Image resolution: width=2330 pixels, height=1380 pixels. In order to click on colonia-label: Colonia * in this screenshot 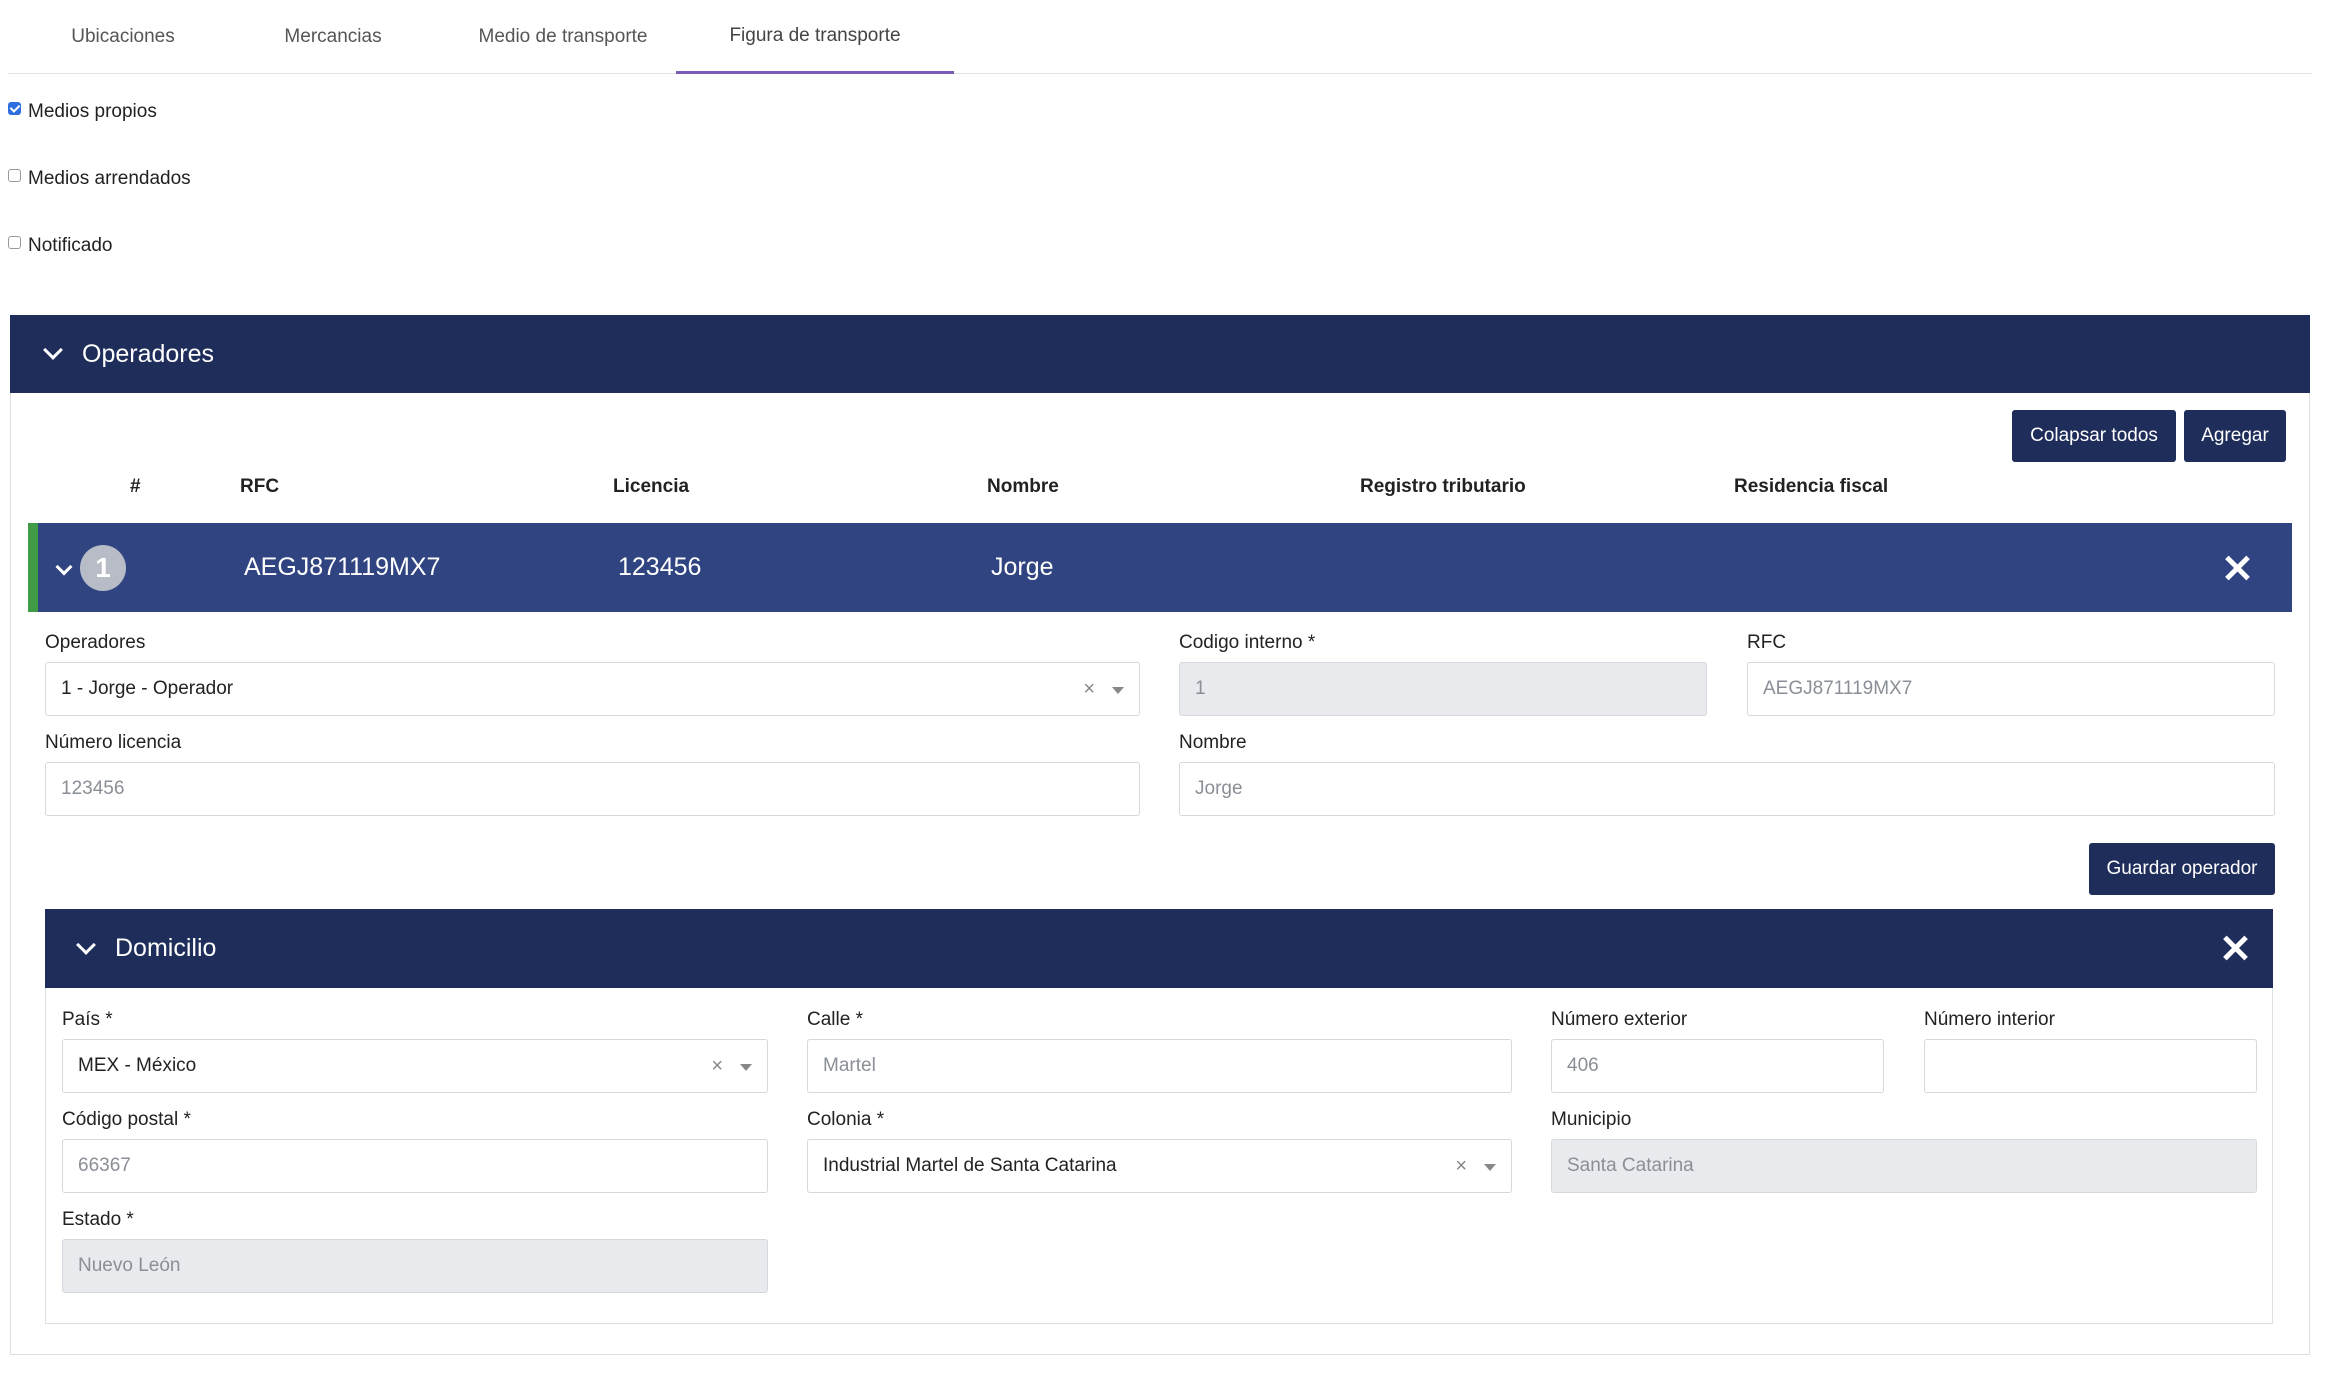, I will do `click(846, 1119)`.